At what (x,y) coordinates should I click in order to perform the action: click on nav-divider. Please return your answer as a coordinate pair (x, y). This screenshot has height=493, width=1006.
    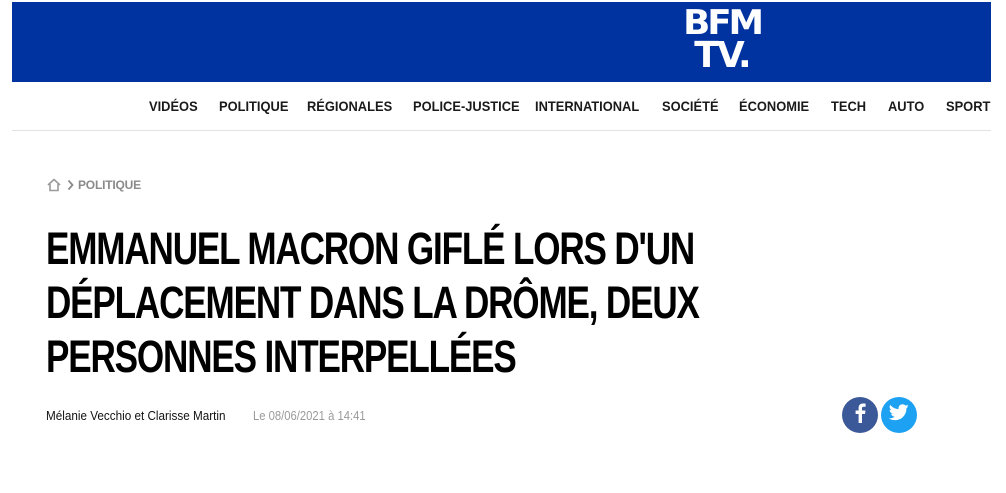
    Looking at the image, I should click on (501, 130).